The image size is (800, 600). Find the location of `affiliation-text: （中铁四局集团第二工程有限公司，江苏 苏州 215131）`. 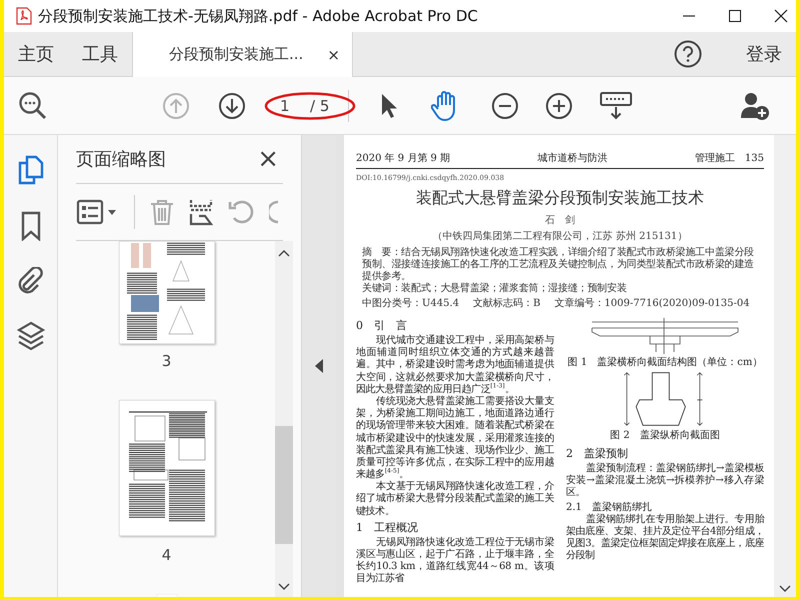

affiliation-text: （中铁四局集团第二工程有限公司，江苏 苏州 215131） is located at coordinates (560, 236).